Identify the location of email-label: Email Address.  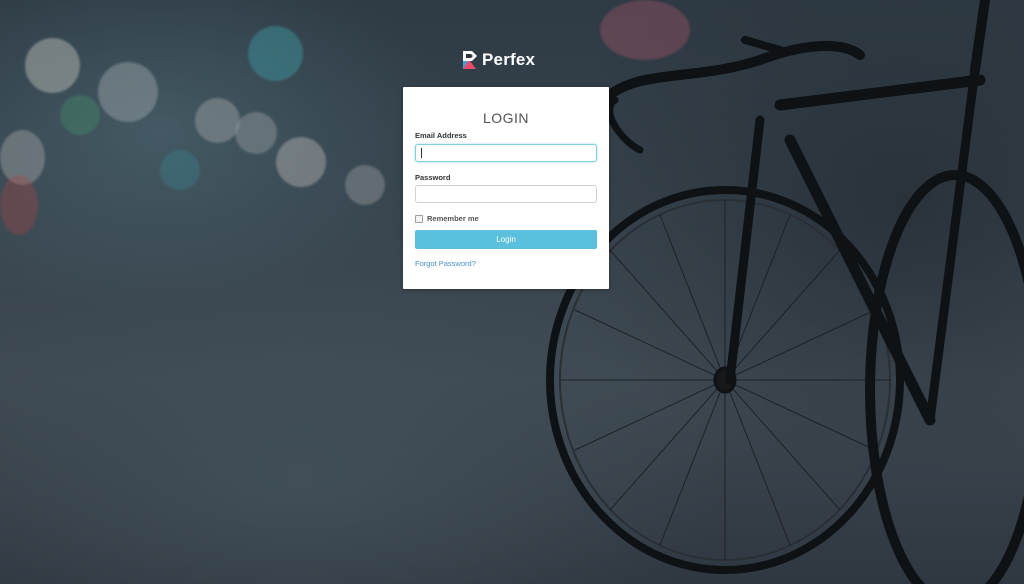
(441, 135).